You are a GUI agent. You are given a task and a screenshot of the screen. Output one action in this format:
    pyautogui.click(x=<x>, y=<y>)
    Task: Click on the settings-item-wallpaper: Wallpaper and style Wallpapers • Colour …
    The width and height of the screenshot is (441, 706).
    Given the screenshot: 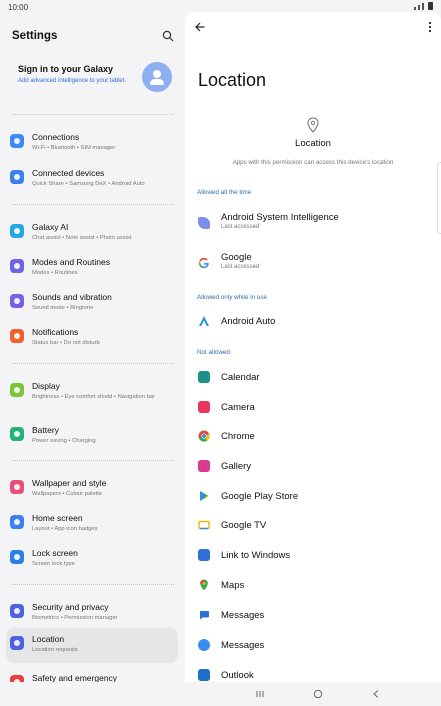 What is the action you would take?
    pyautogui.click(x=92, y=488)
    